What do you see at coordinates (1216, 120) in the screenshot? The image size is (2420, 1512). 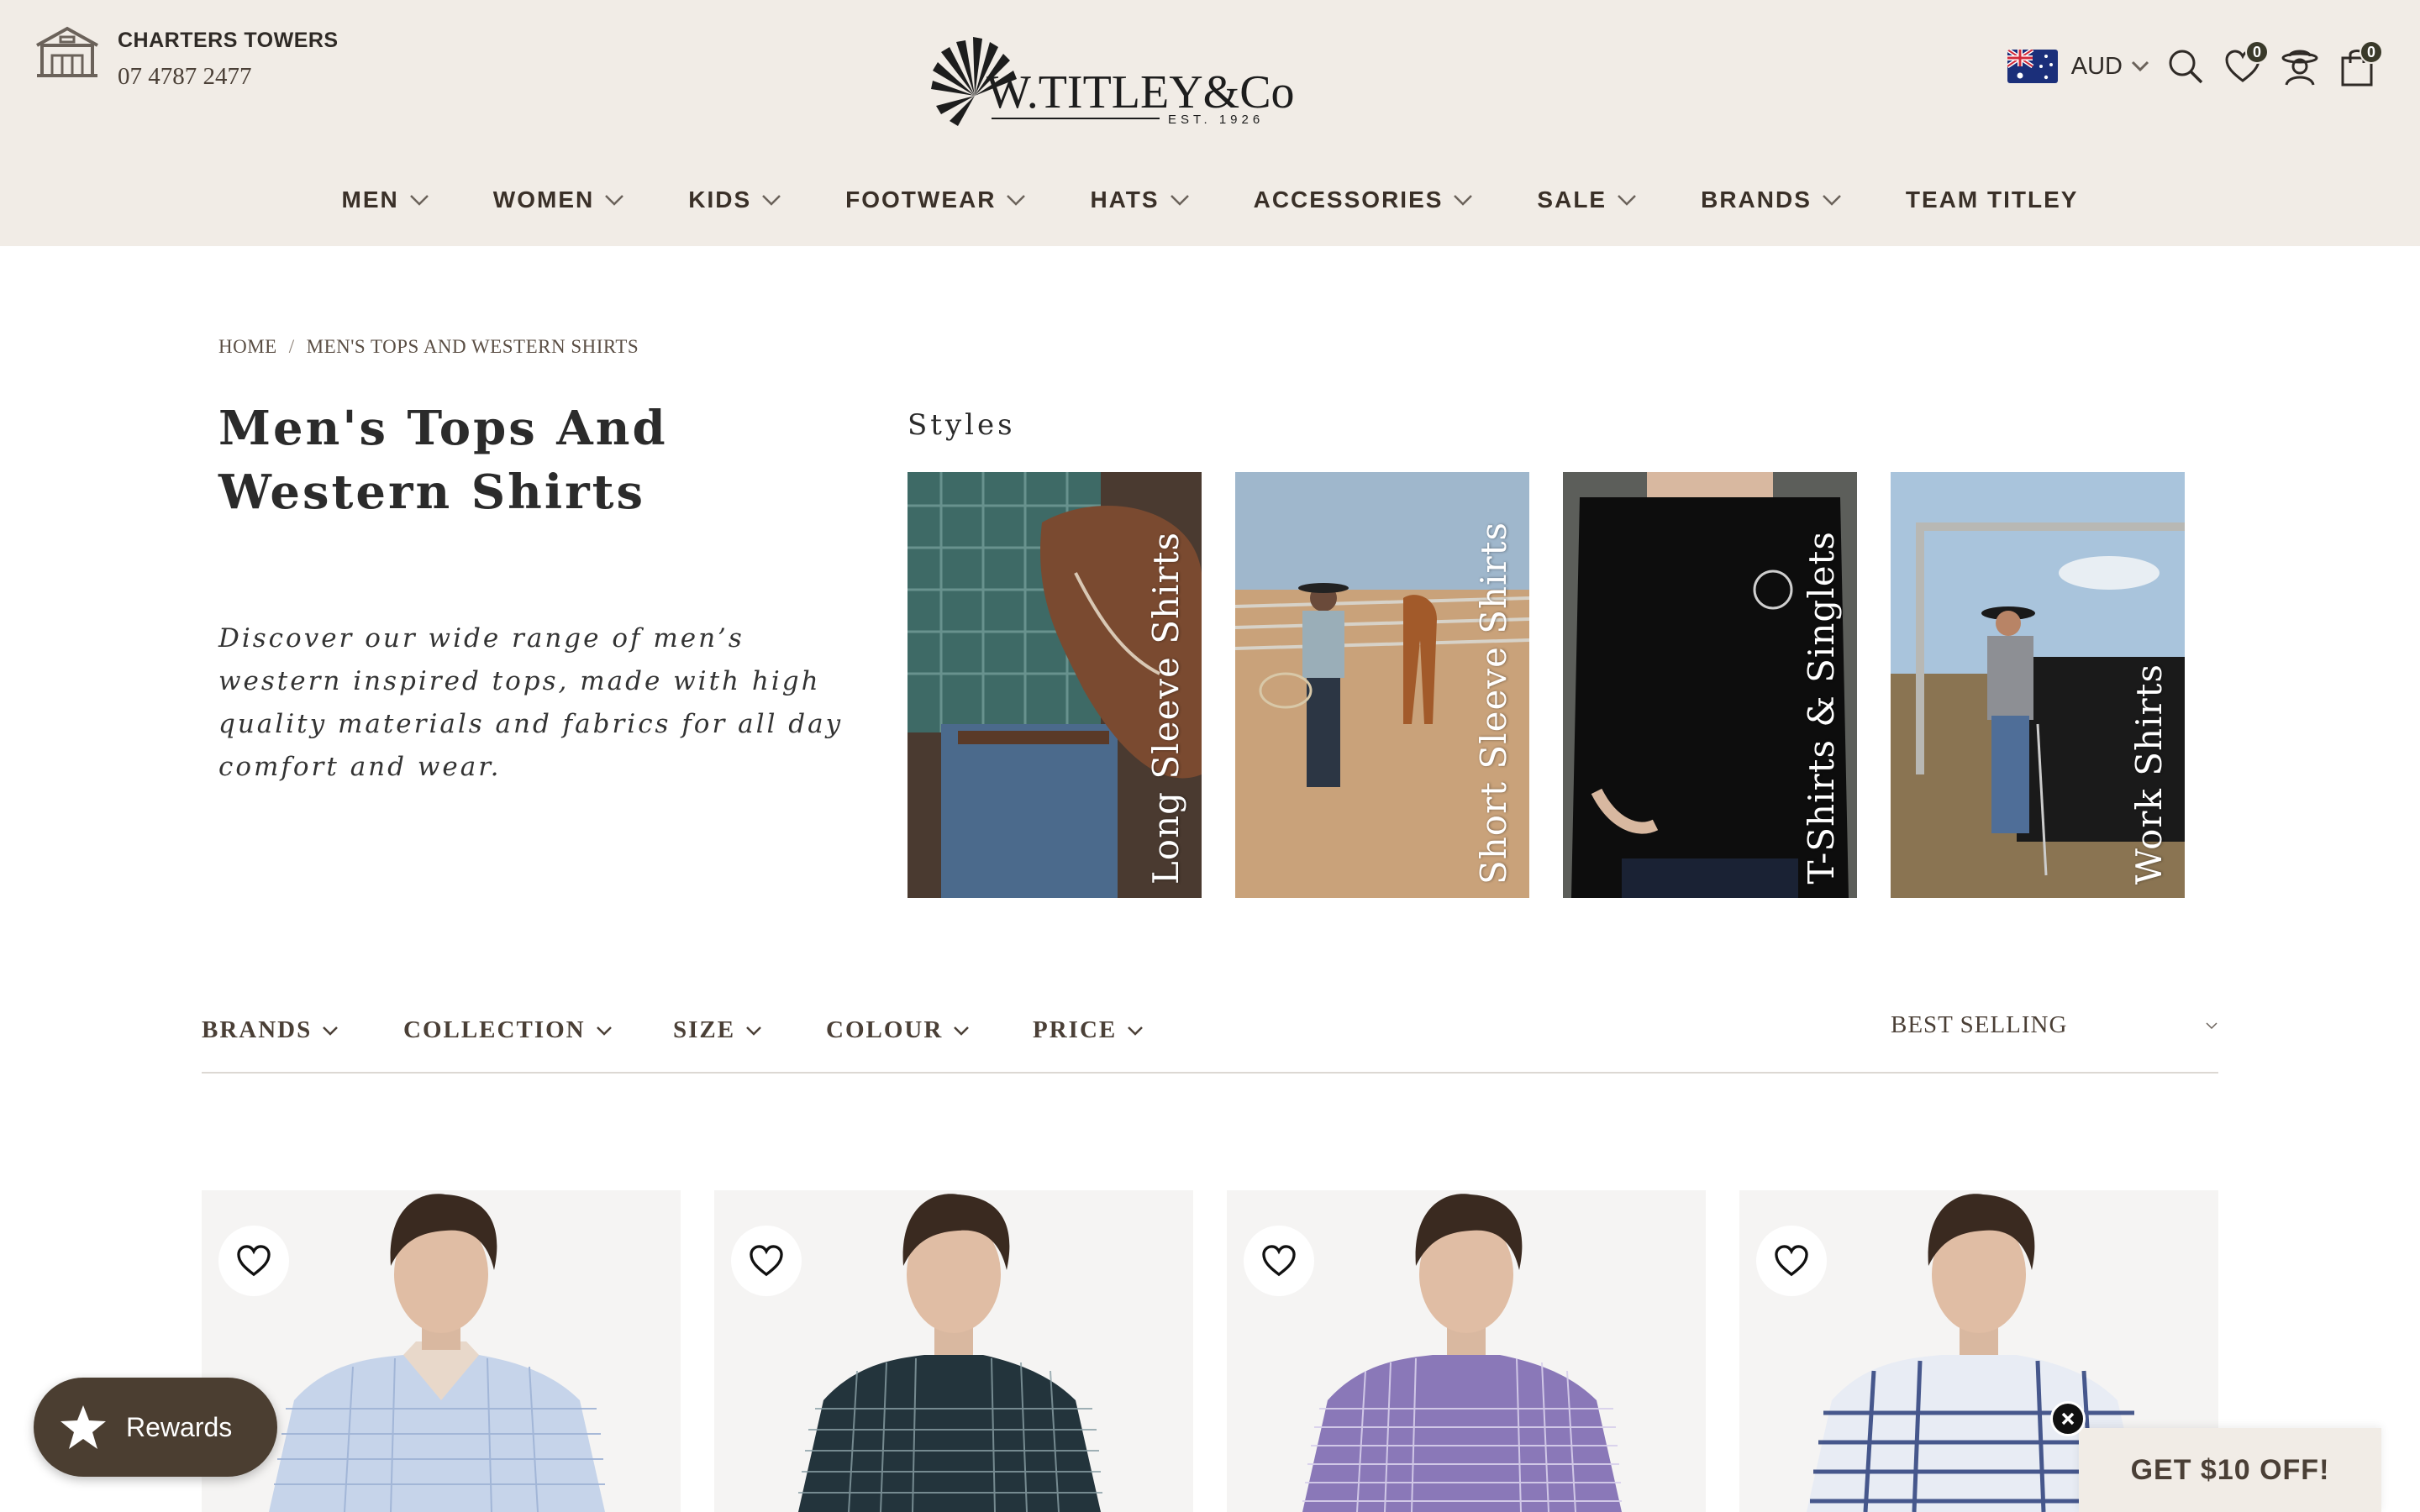 I see `logo-established: EST. 1926` at bounding box center [1216, 120].